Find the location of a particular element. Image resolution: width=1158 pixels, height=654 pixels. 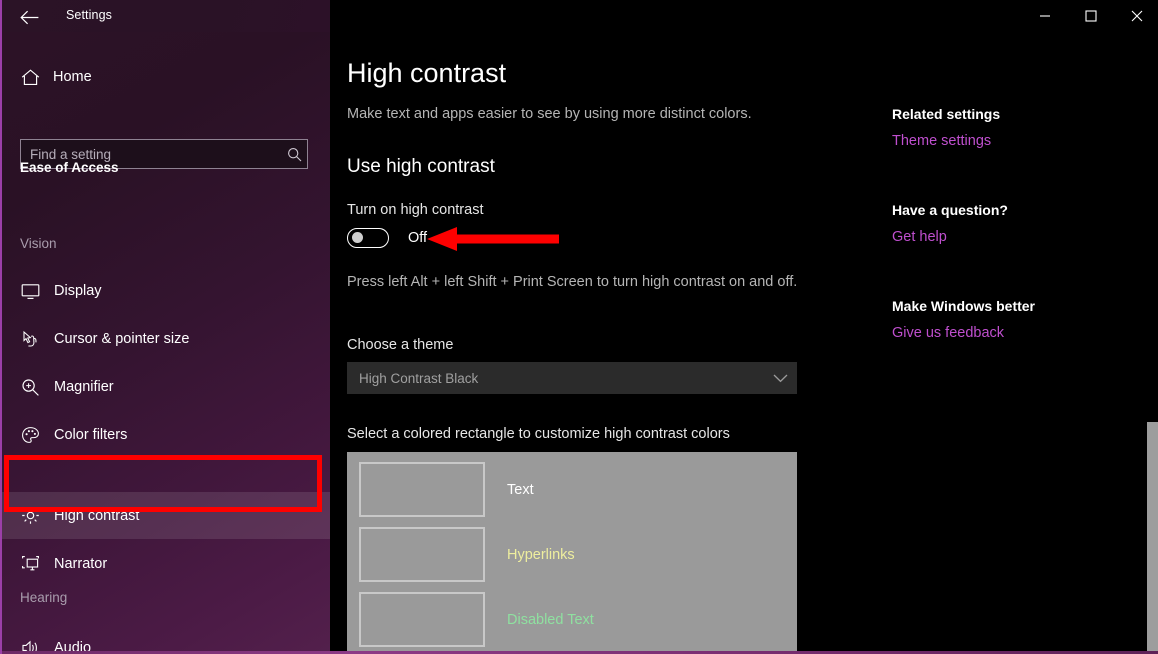

sidebar-item-high-contrast: High contrast is located at coordinates (166, 515).